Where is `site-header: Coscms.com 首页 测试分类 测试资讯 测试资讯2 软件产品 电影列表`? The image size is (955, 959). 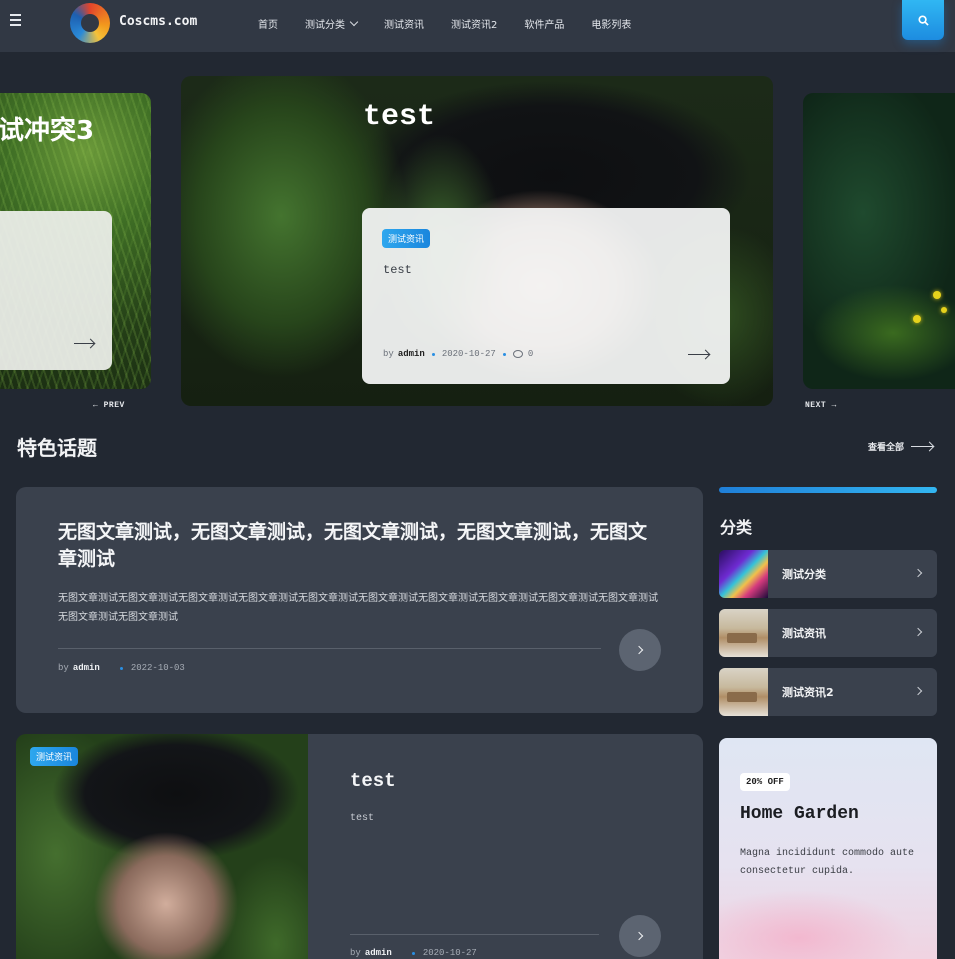 site-header: Coscms.com 首页 测试分类 测试资讯 测试资讯2 软件产品 电影列表 is located at coordinates (477, 26).